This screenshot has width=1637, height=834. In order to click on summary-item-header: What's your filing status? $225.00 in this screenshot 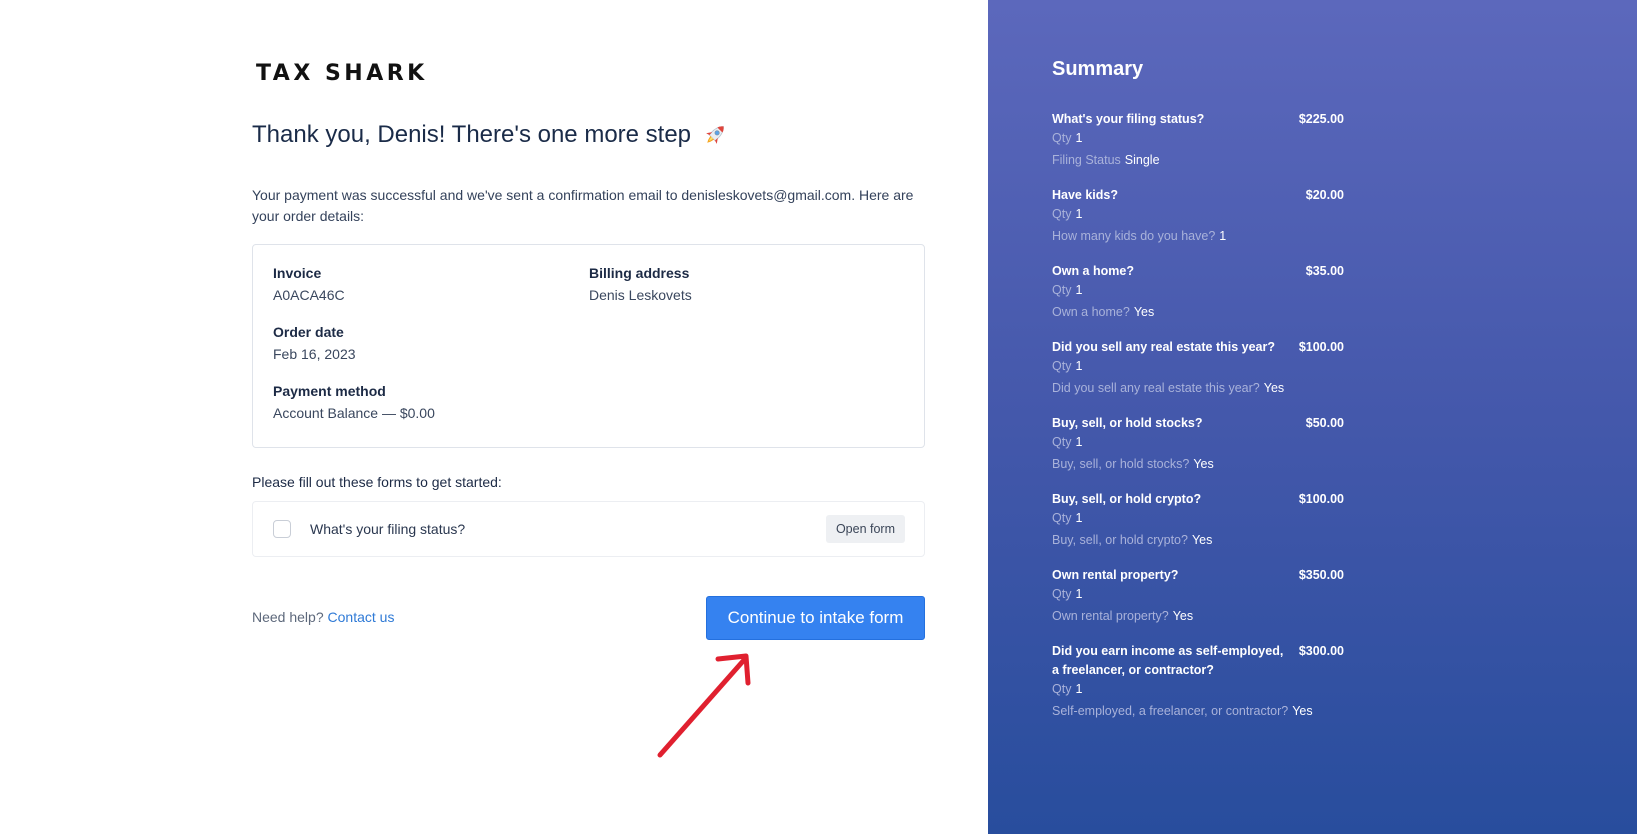, I will do `click(1198, 119)`.